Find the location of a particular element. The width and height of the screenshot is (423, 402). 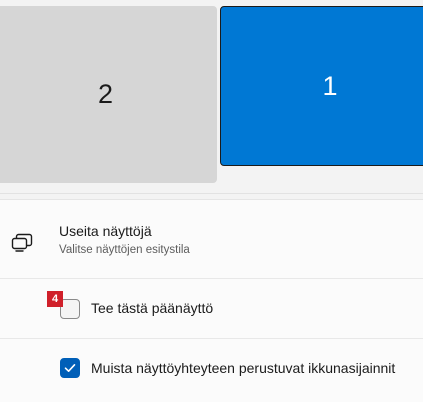

multiple-displays-title: Useita näyttöjä is located at coordinates (105, 231).